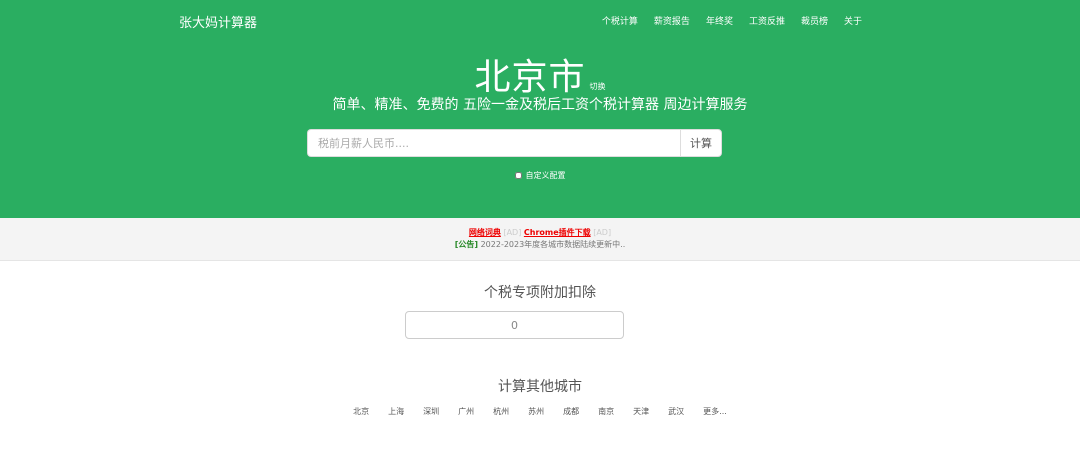 The image size is (1080, 470). Describe the element at coordinates (620, 20) in the screenshot. I see `nav-item-tax-calc: 个税计算` at that location.